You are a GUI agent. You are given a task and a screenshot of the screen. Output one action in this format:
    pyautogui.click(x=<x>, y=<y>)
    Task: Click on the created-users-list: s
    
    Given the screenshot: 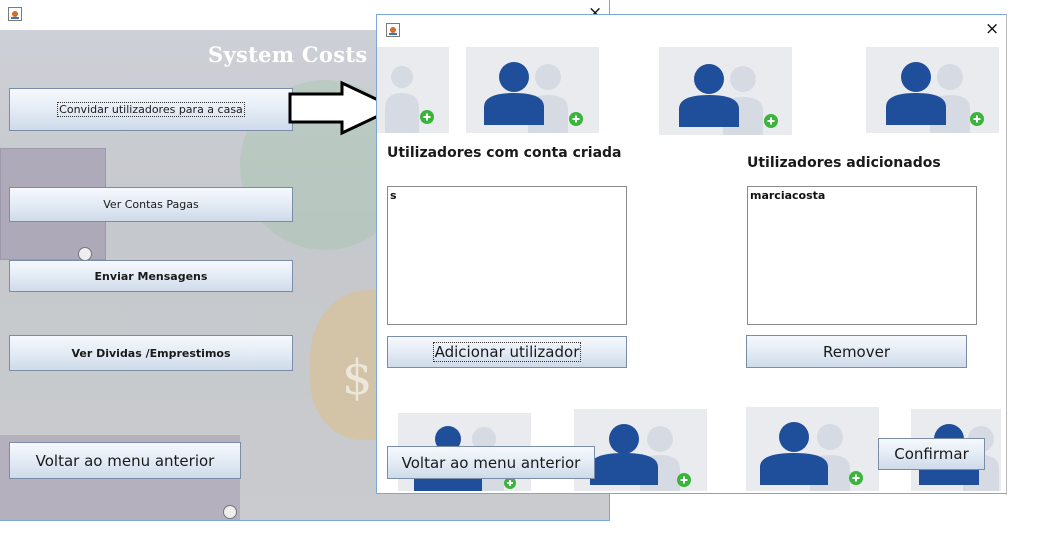 What is the action you would take?
    pyautogui.click(x=507, y=255)
    